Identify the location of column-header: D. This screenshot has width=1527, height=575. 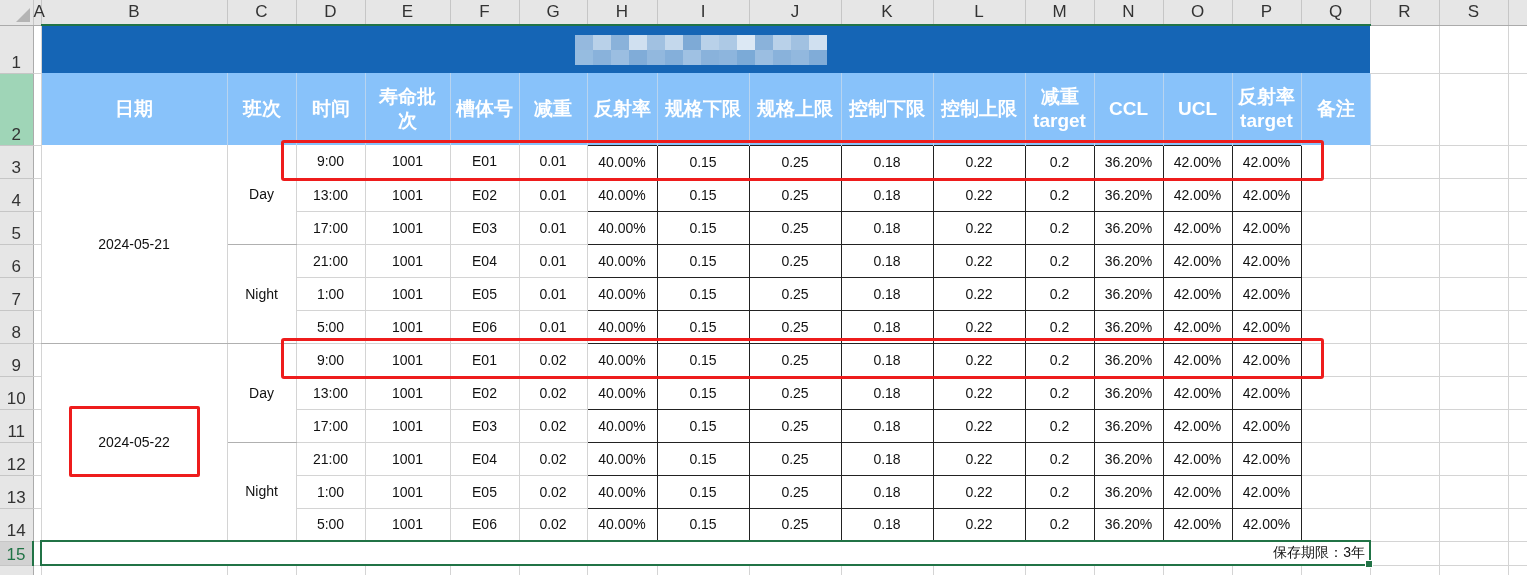
(330, 11).